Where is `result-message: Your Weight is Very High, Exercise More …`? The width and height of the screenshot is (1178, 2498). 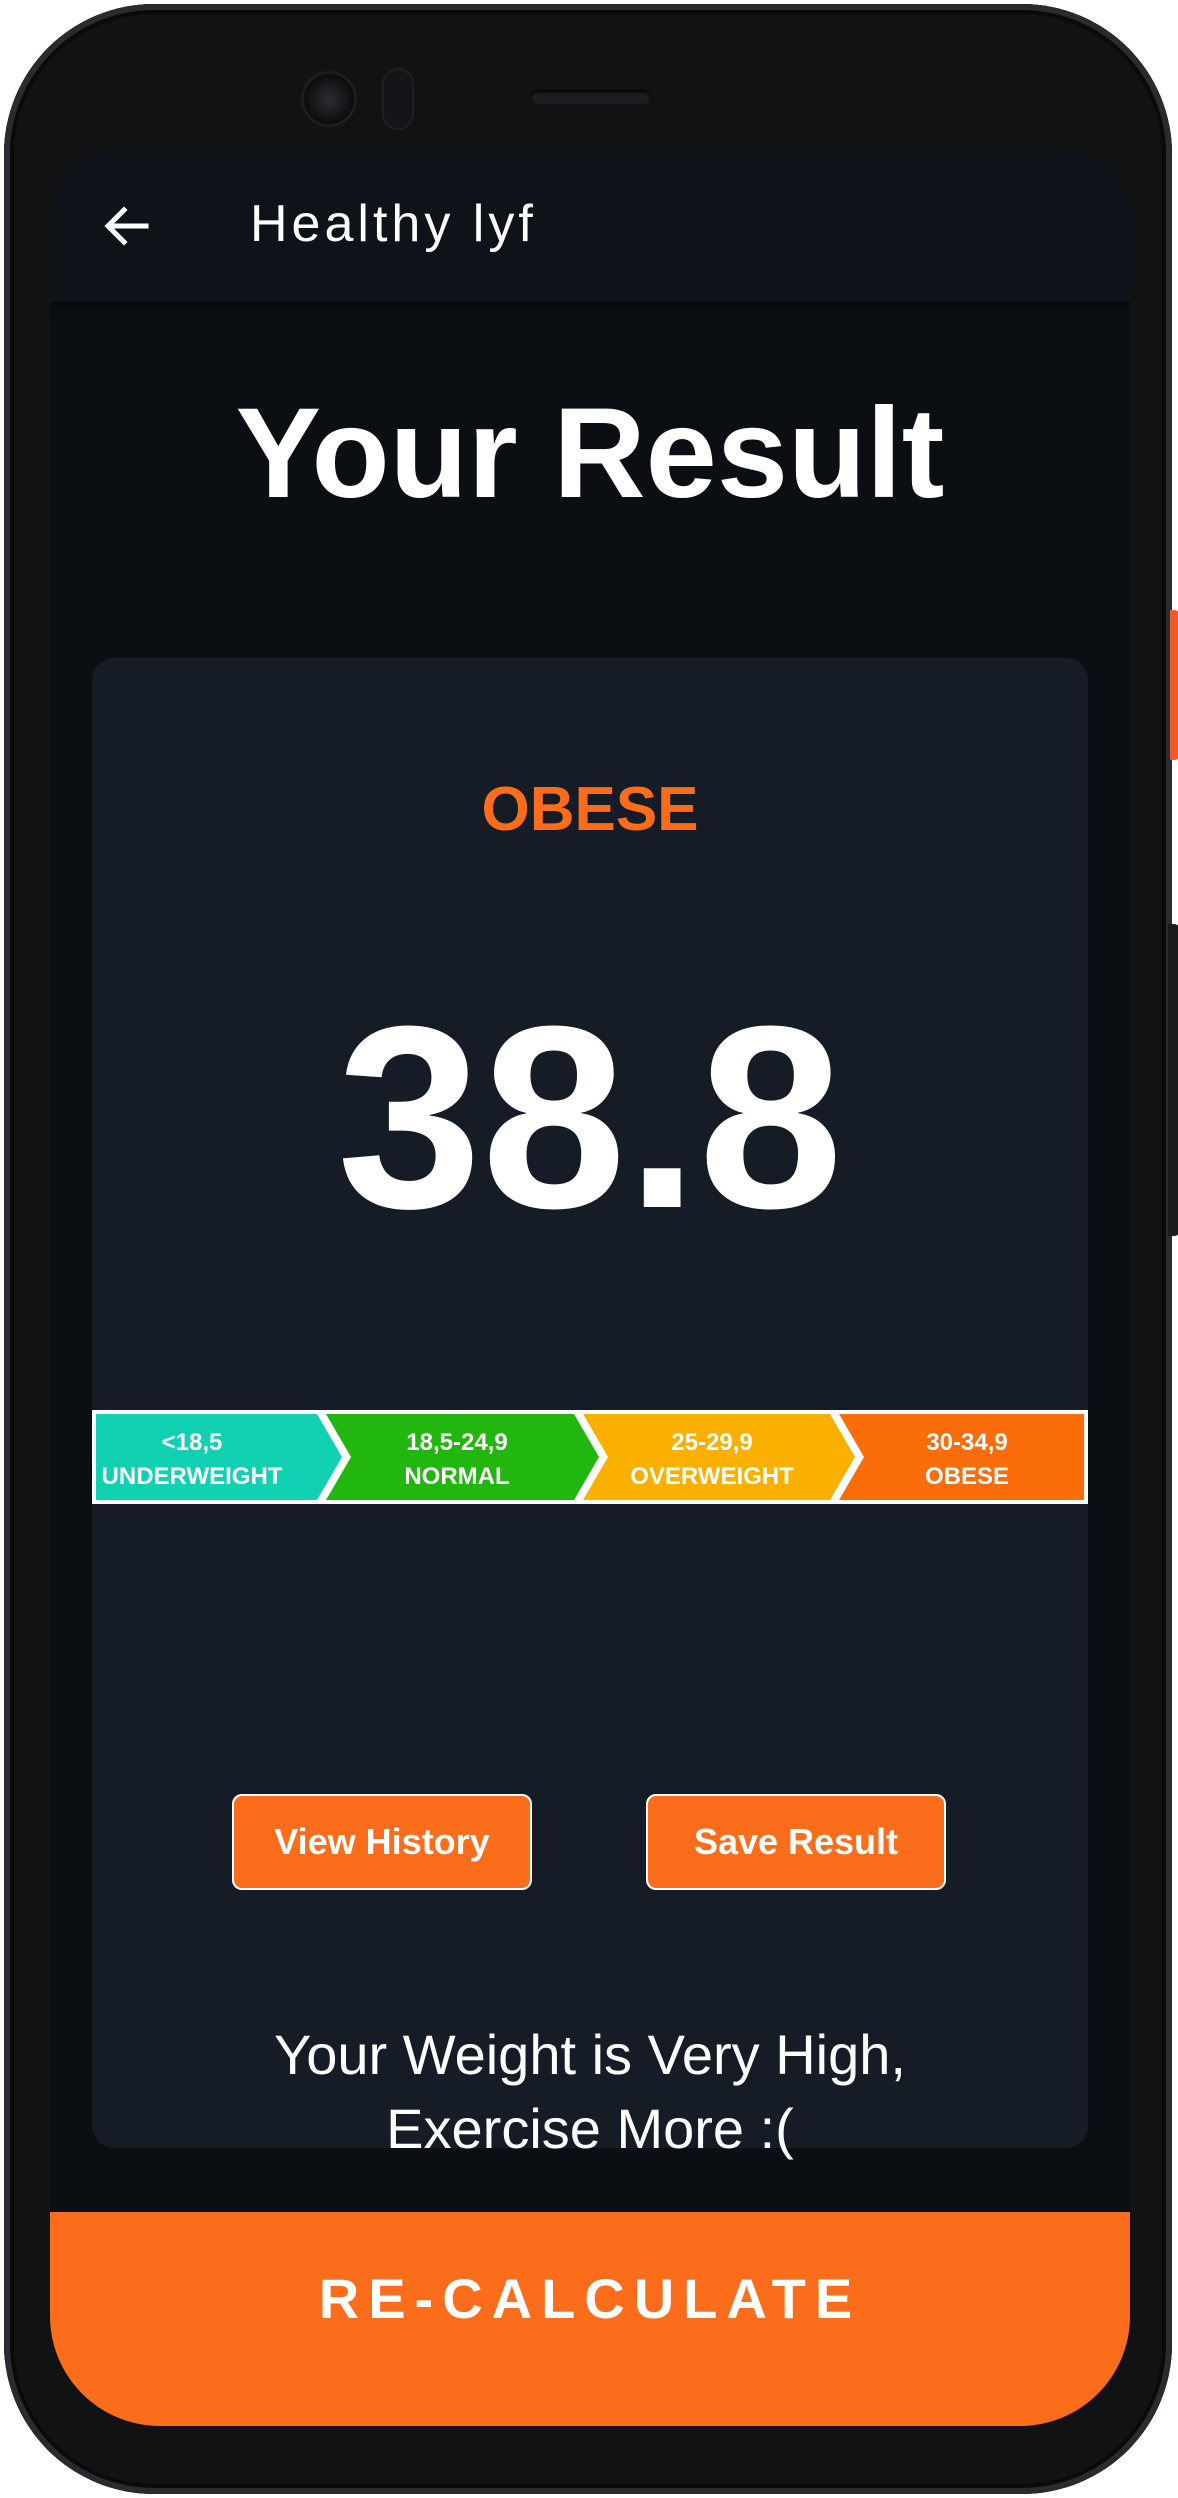 result-message: Your Weight is Very High, Exercise More … is located at coordinates (590, 2092).